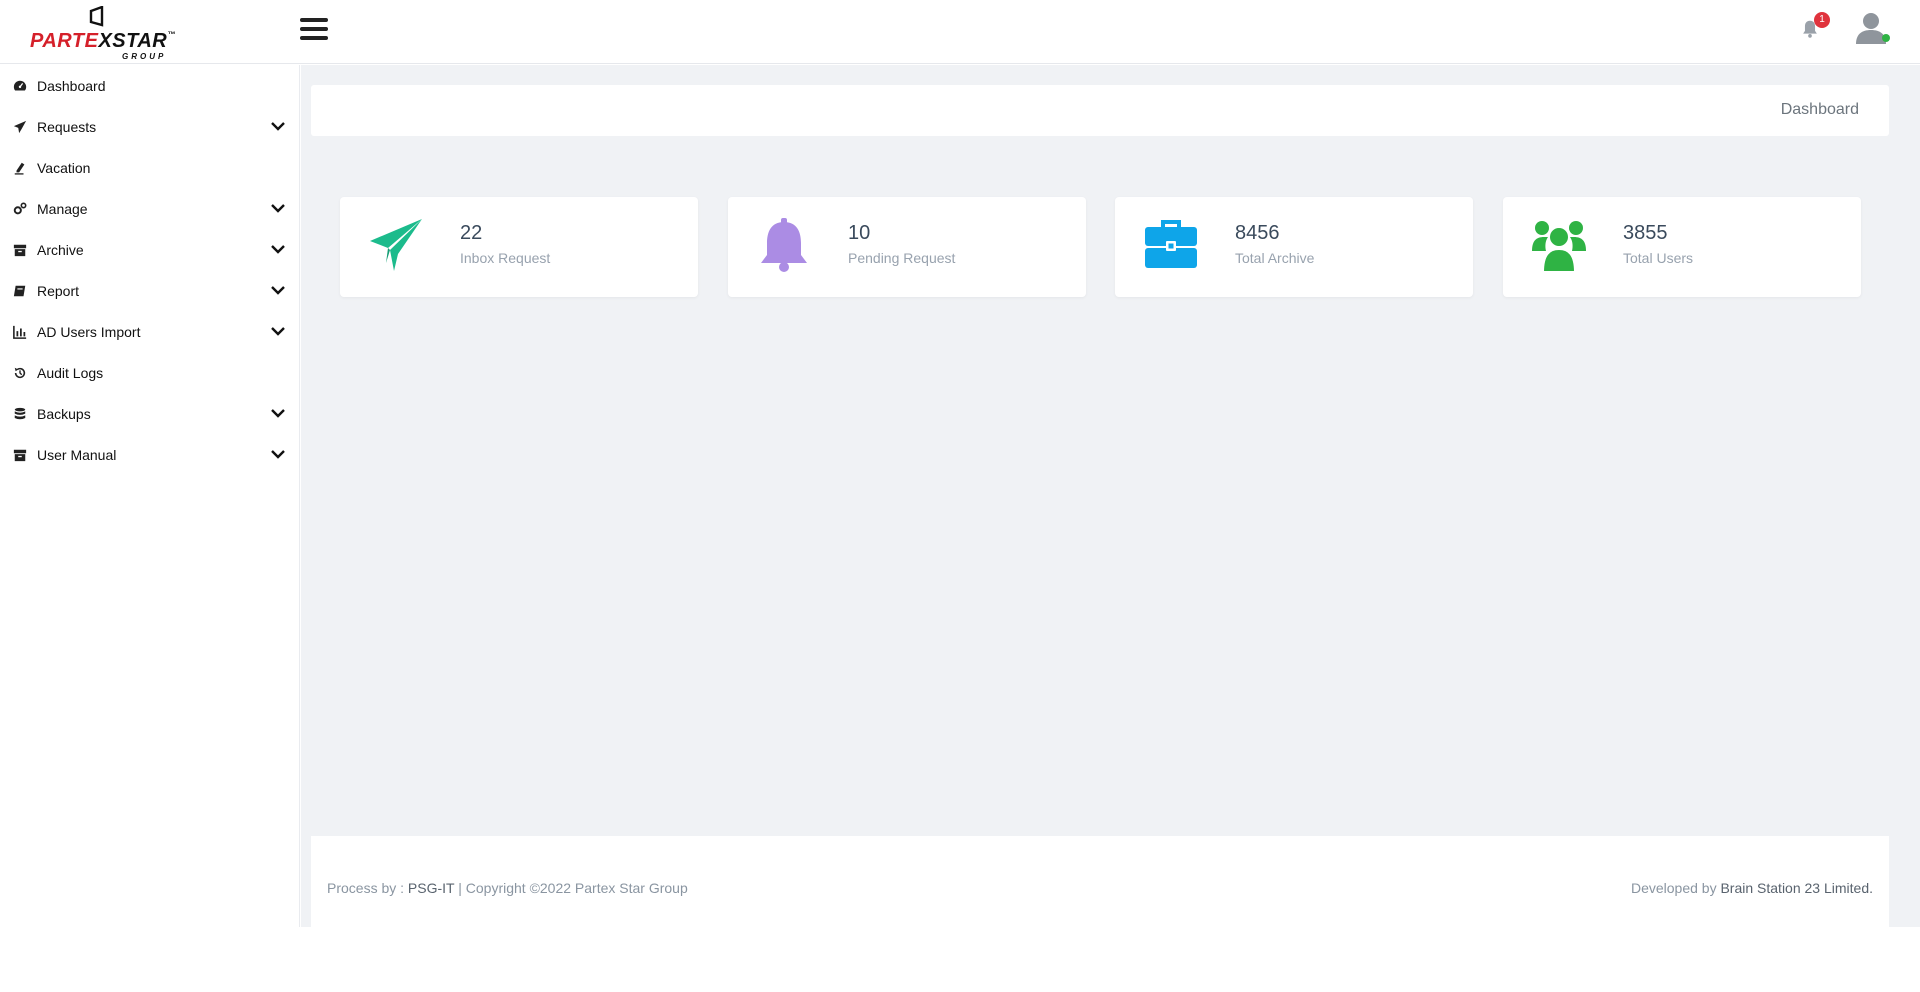 The image size is (1920, 992). What do you see at coordinates (20, 332) in the screenshot?
I see `bar-chart-icon` at bounding box center [20, 332].